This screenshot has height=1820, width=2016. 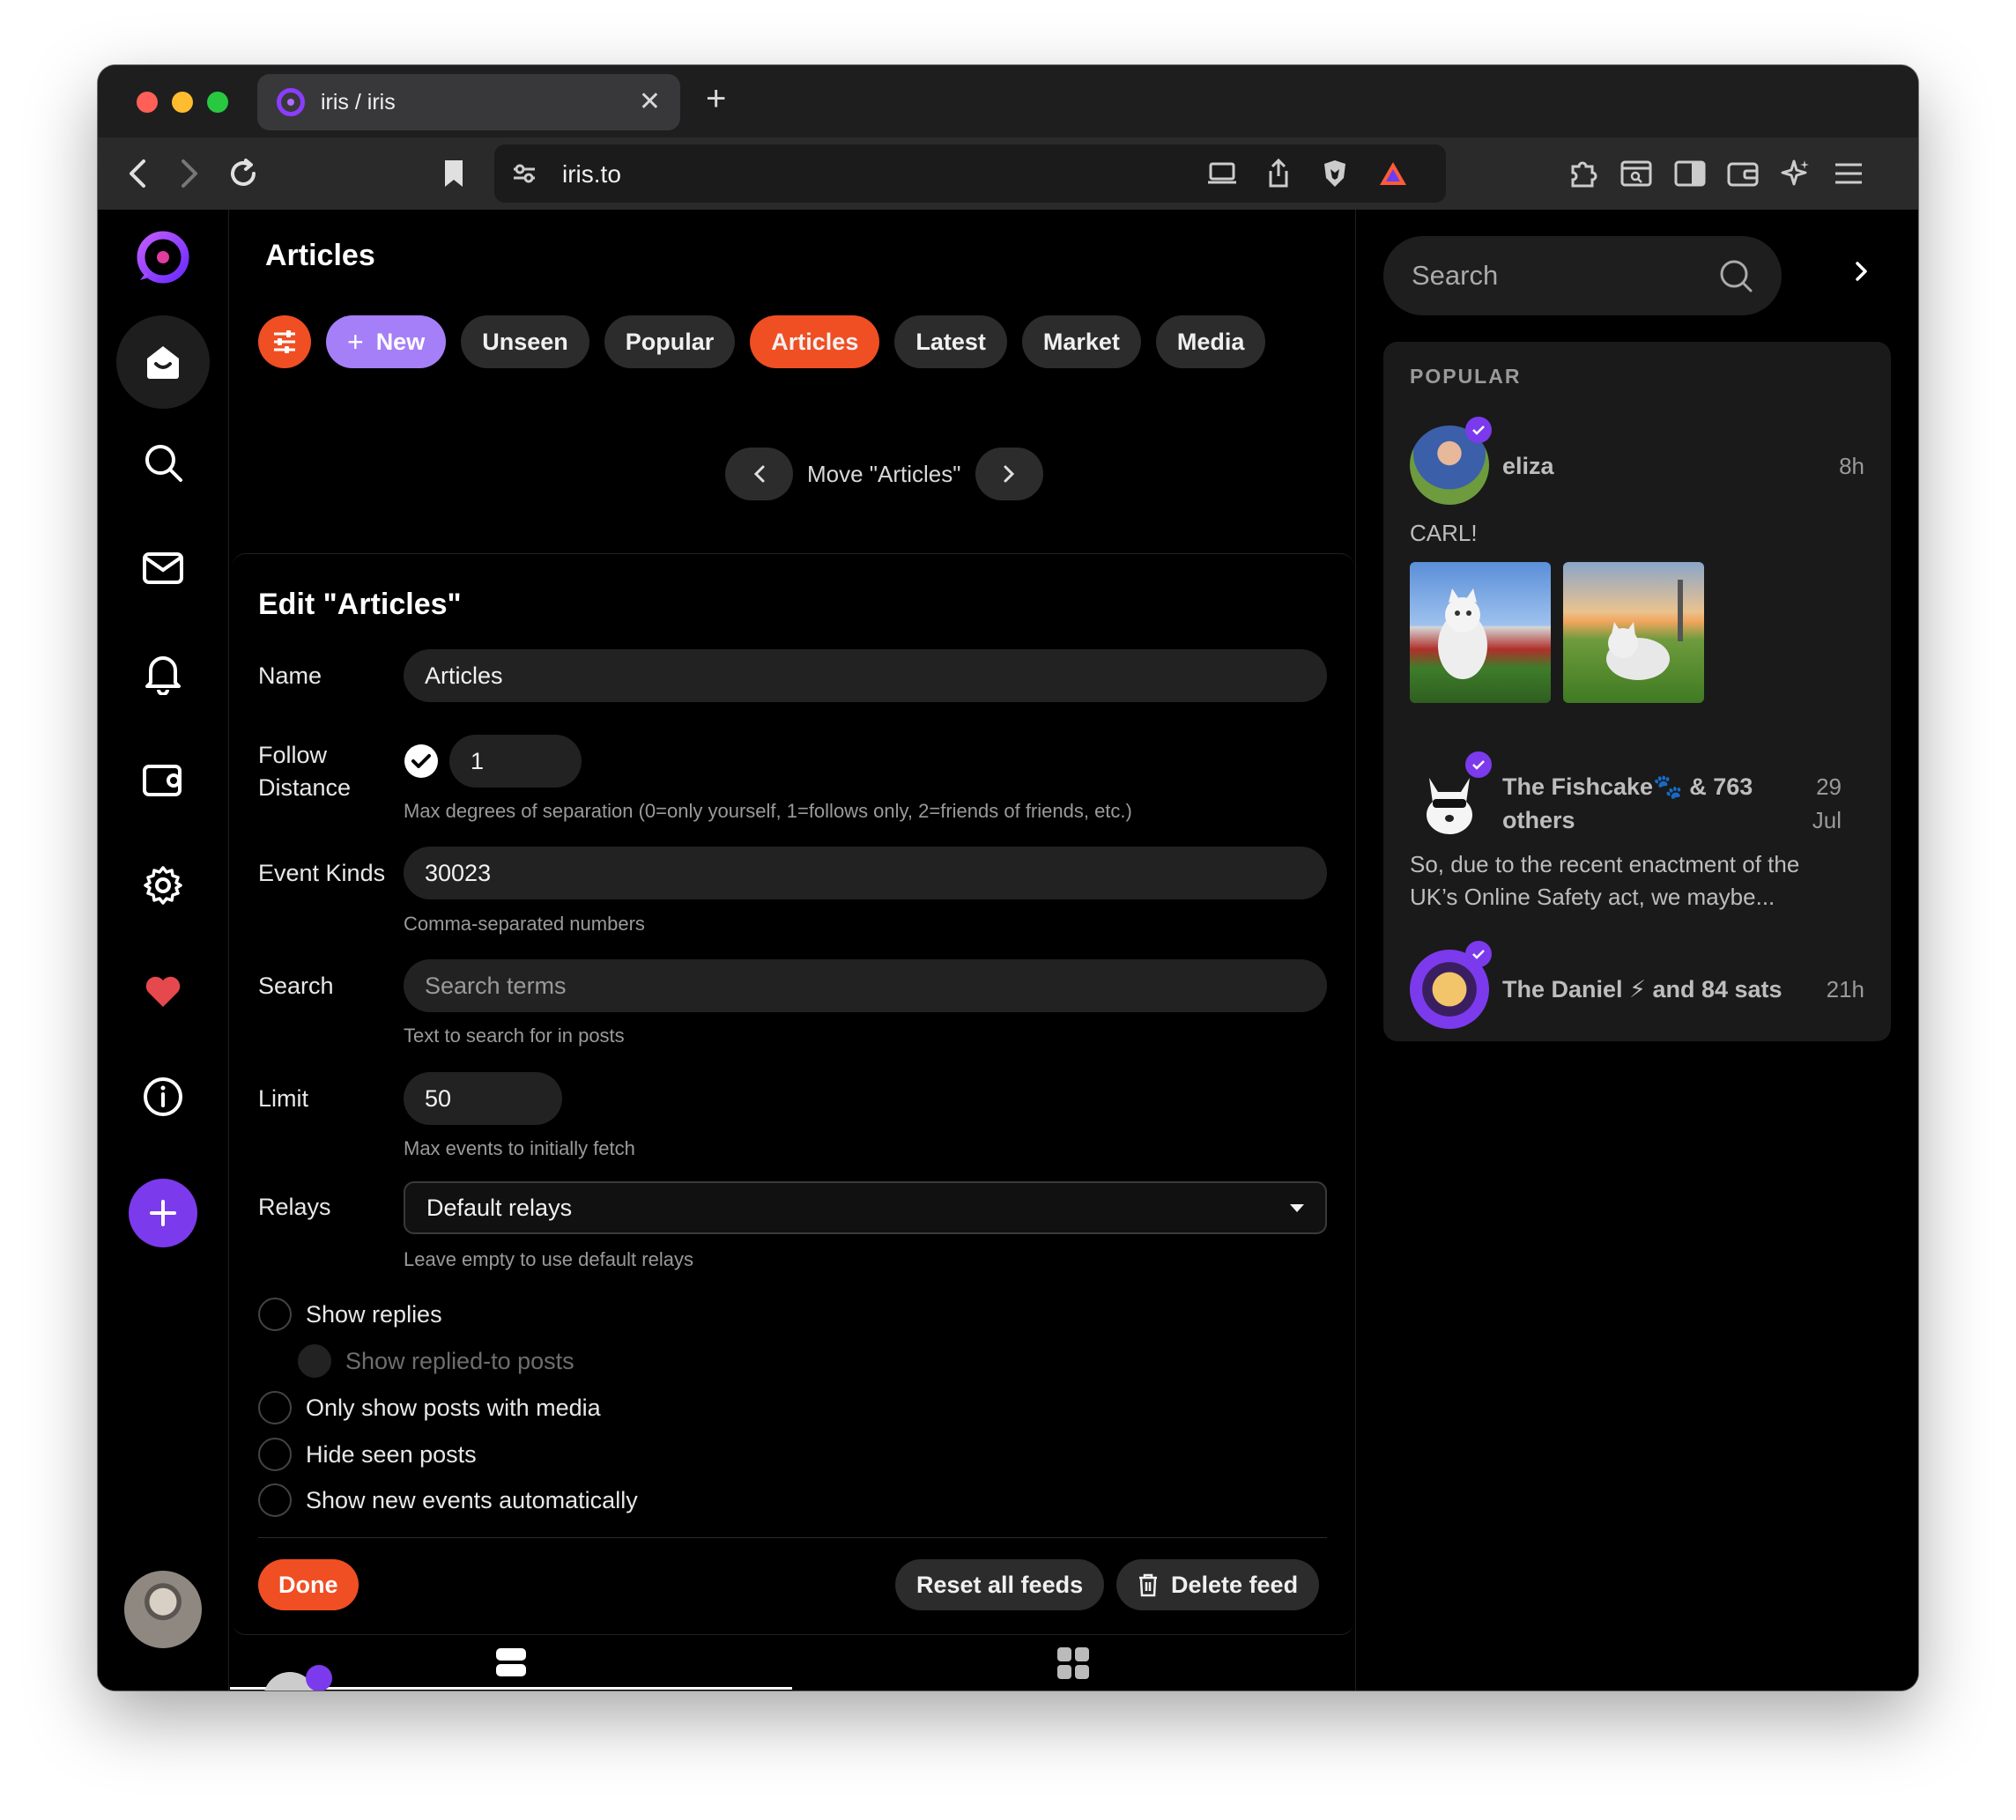 What do you see at coordinates (716, 98) in the screenshot?
I see `new-tab-icon: +` at bounding box center [716, 98].